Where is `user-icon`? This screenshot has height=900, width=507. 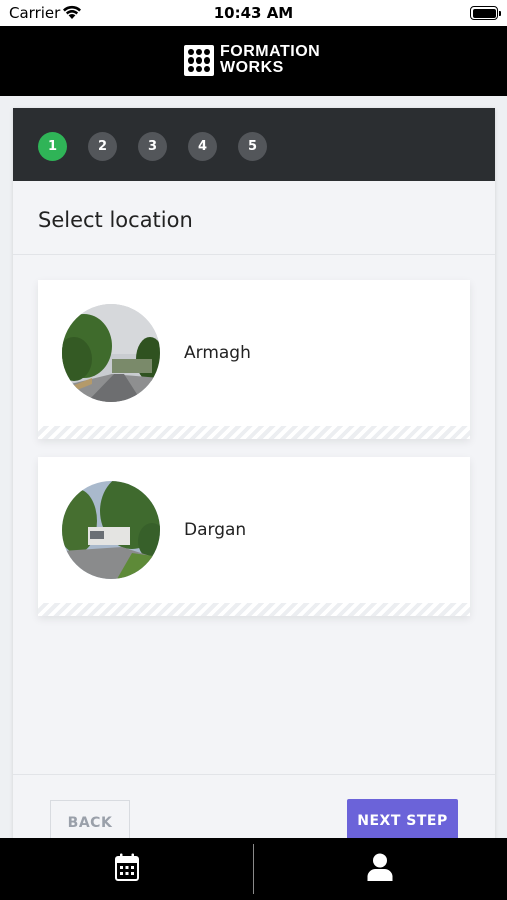 user-icon is located at coordinates (380, 867).